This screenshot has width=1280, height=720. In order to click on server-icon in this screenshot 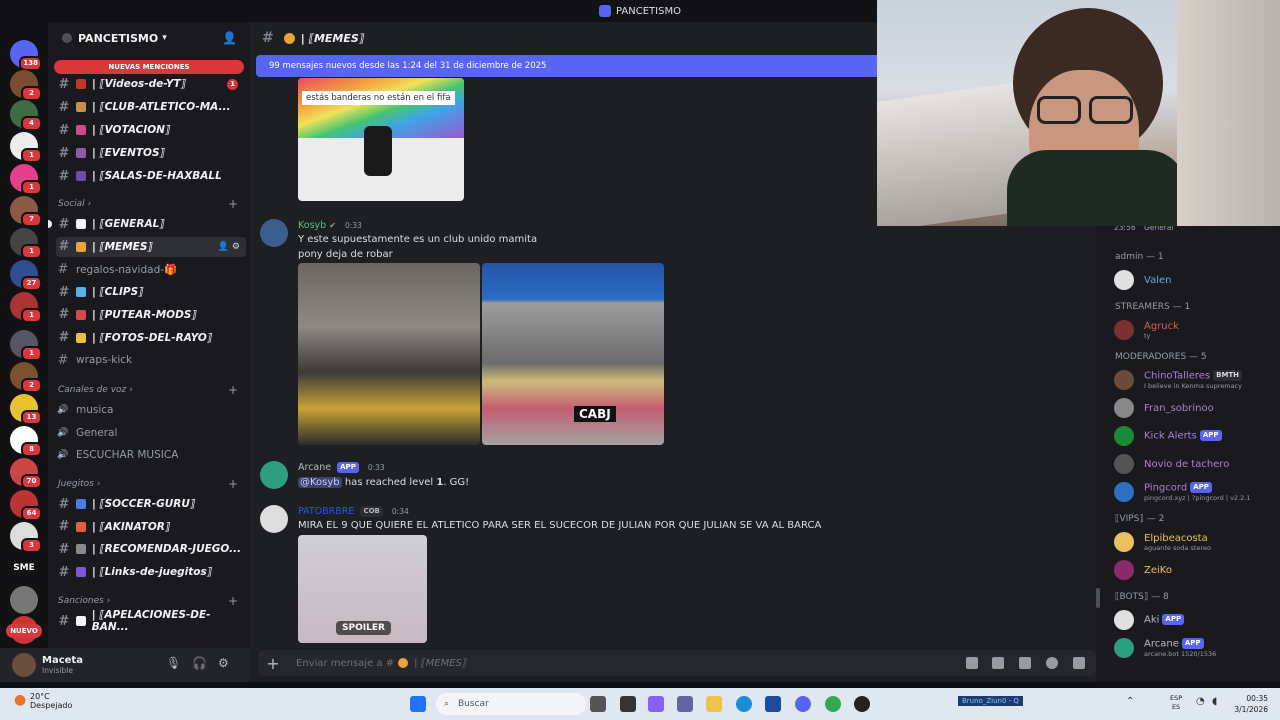, I will do `click(24, 600)`.